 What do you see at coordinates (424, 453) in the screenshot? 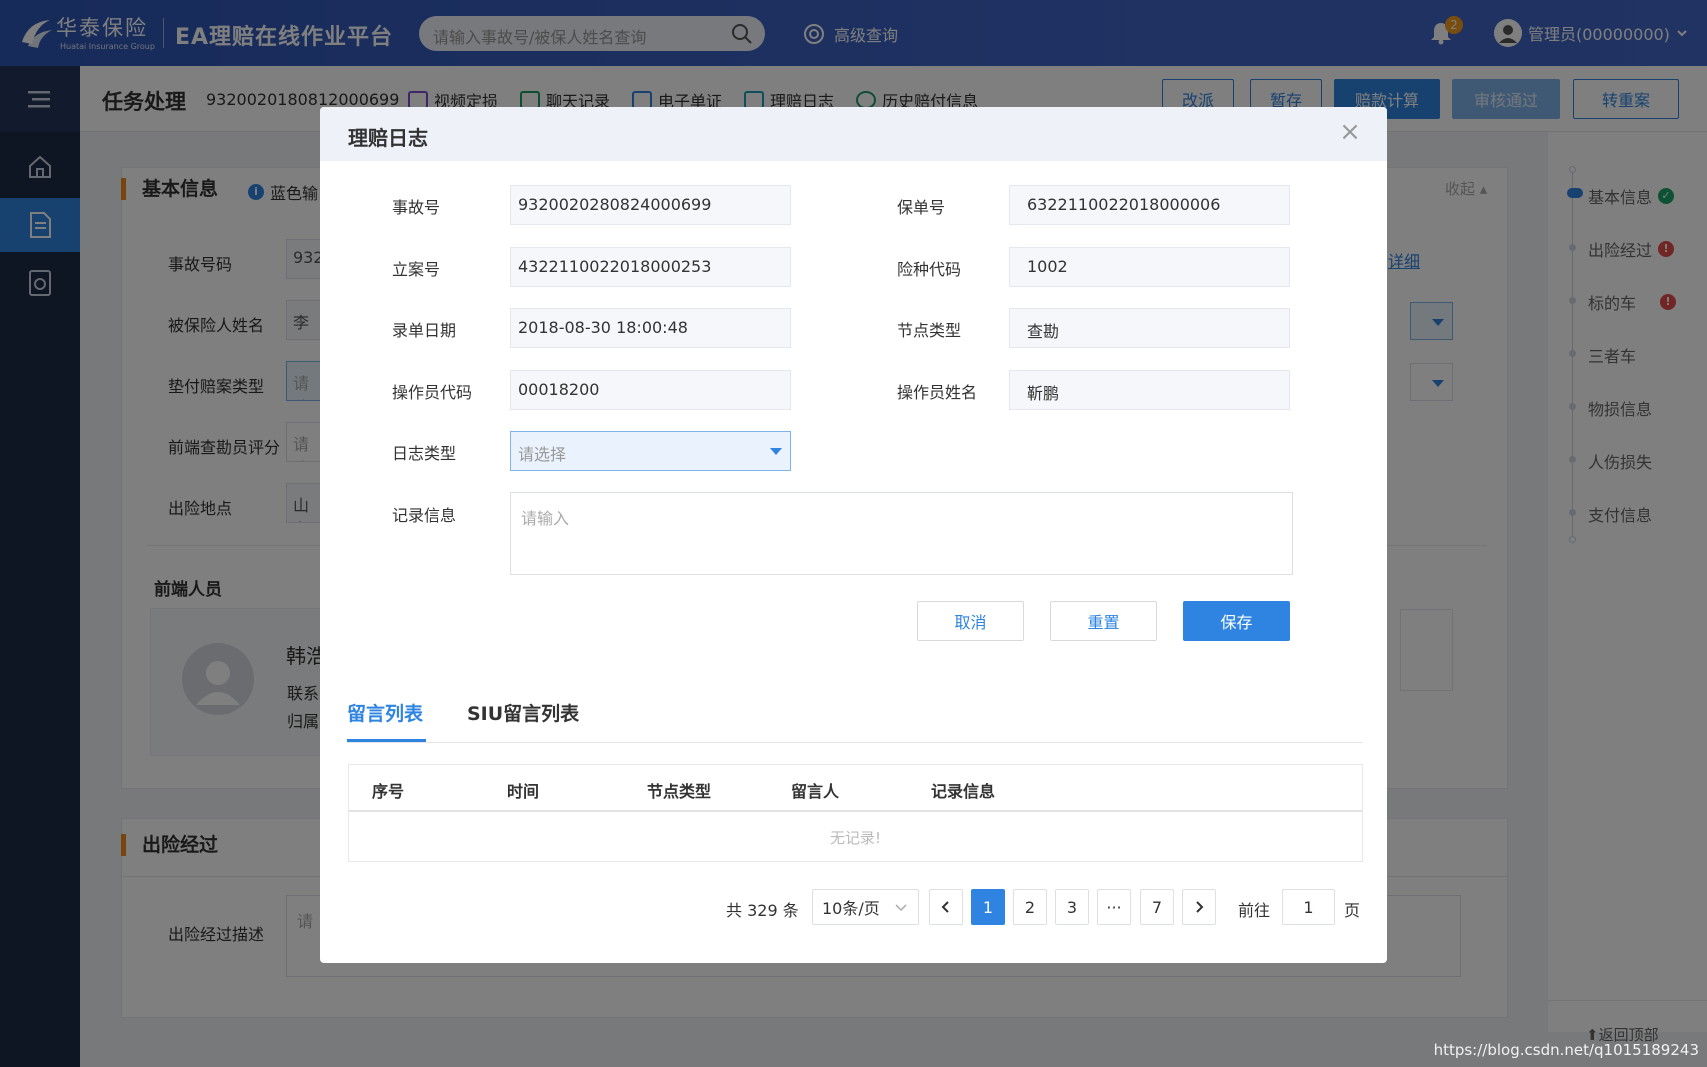
I see `label-log-type: 日志类型` at bounding box center [424, 453].